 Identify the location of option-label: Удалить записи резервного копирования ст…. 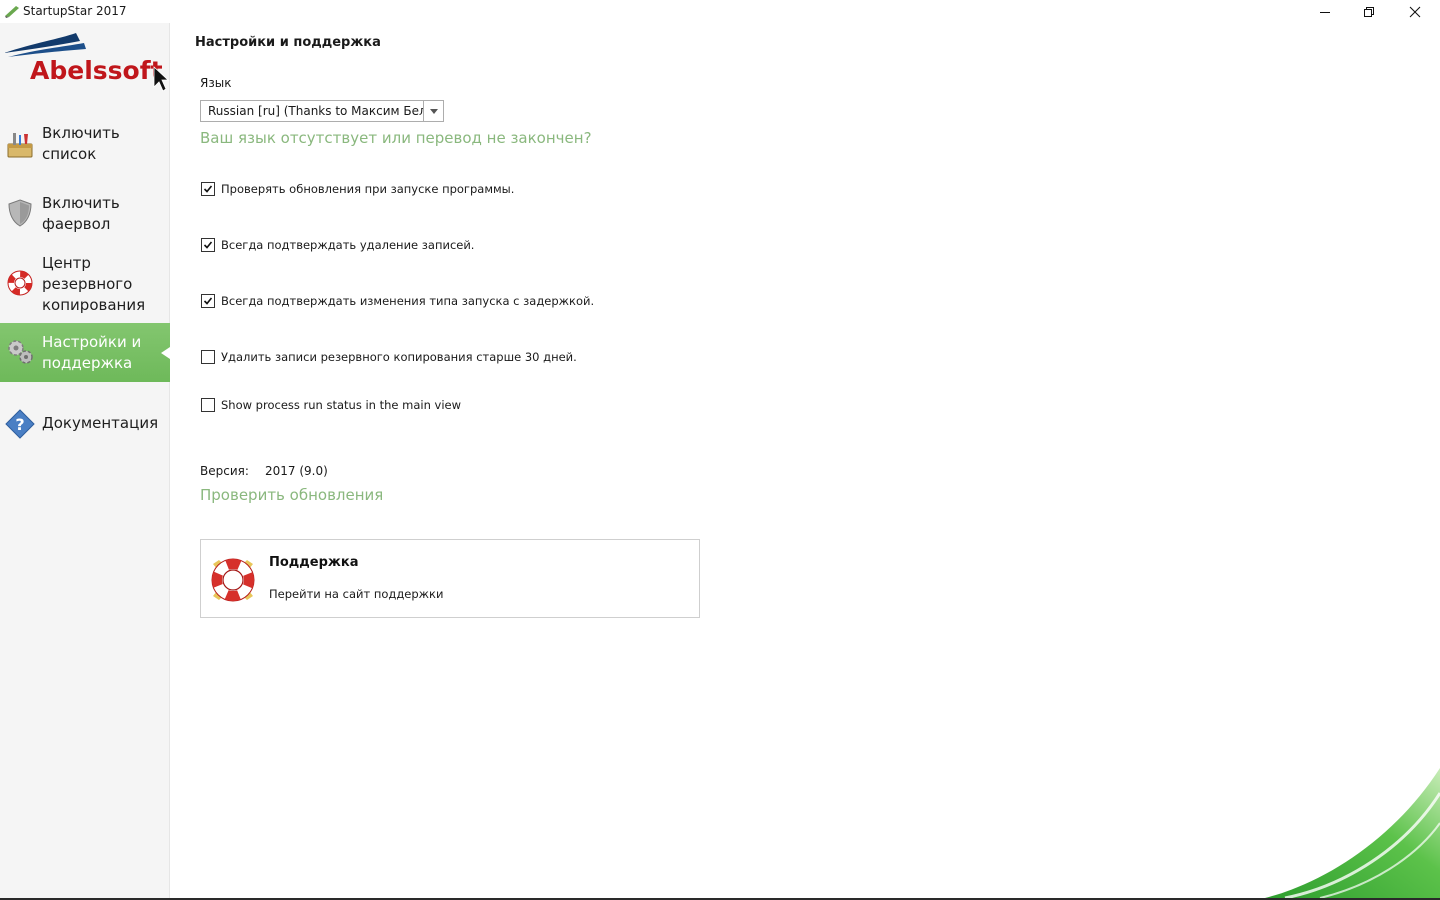
(399, 357).